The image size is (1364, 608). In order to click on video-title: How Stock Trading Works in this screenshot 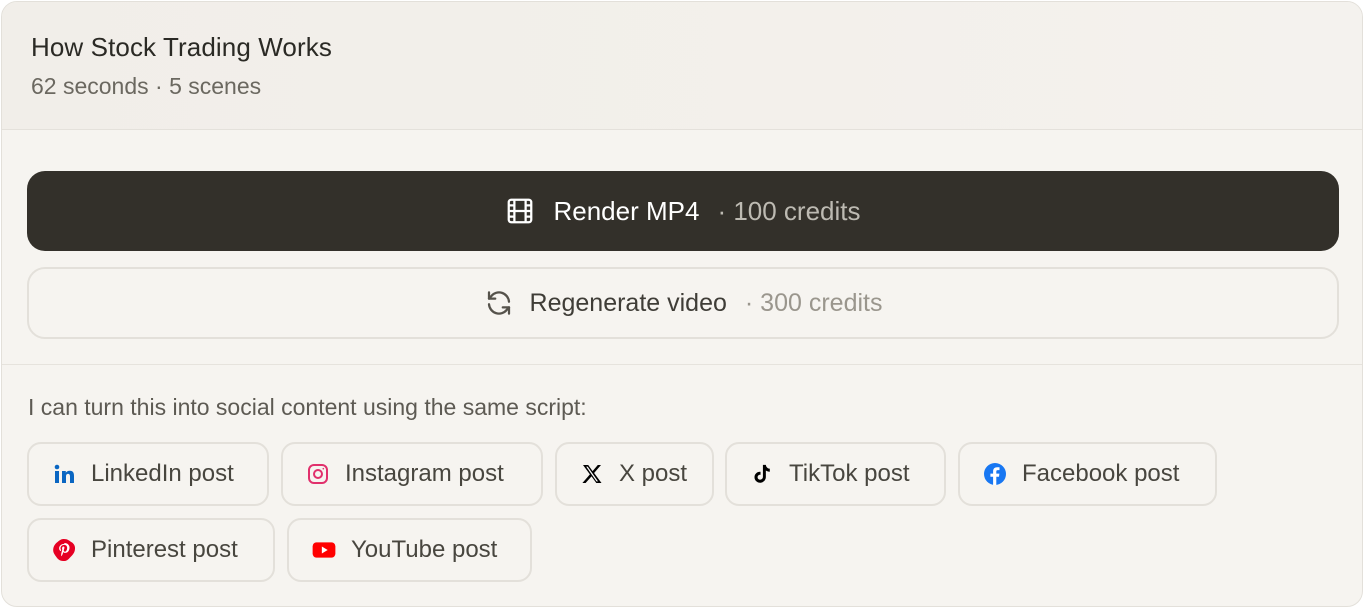, I will do `click(181, 47)`.